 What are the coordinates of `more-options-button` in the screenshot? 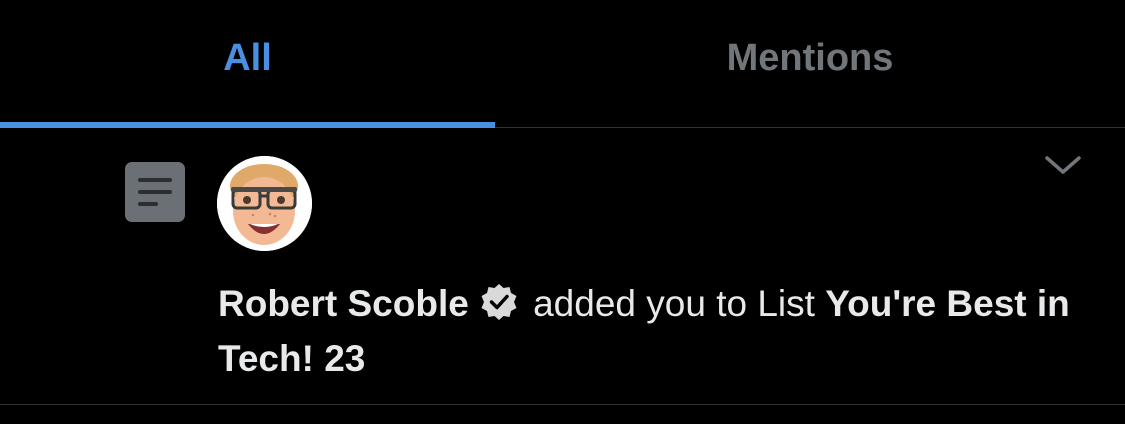 It's located at (1063, 166).